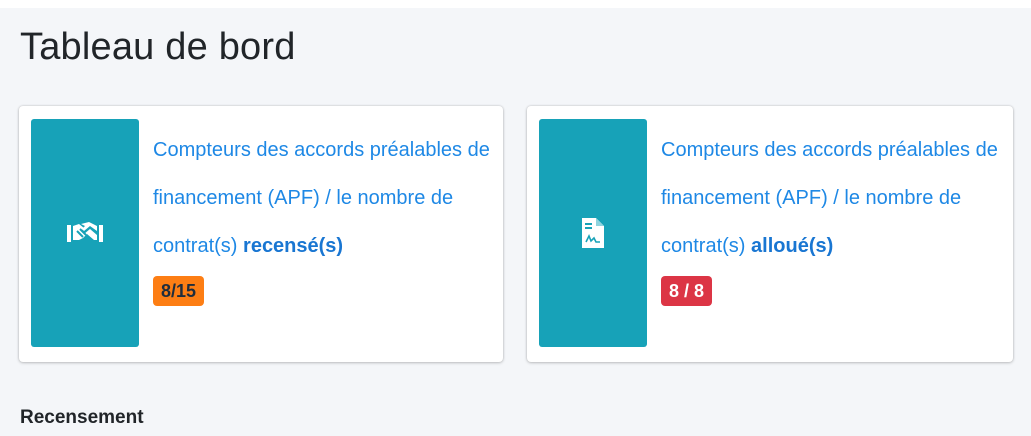  I want to click on count-badge: 8 / 8, so click(687, 291).